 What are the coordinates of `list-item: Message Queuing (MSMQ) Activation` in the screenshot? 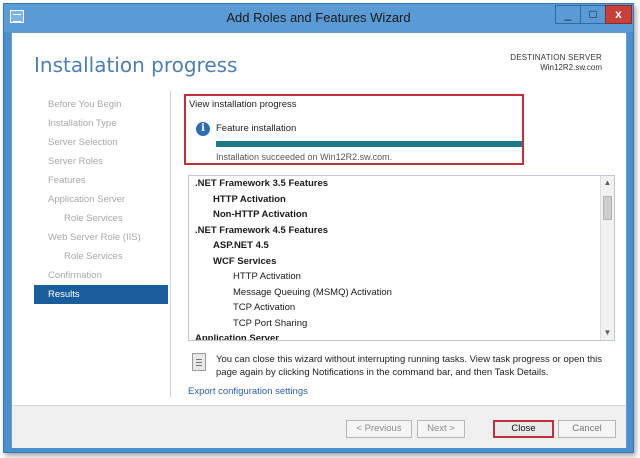 It's located at (312, 292).